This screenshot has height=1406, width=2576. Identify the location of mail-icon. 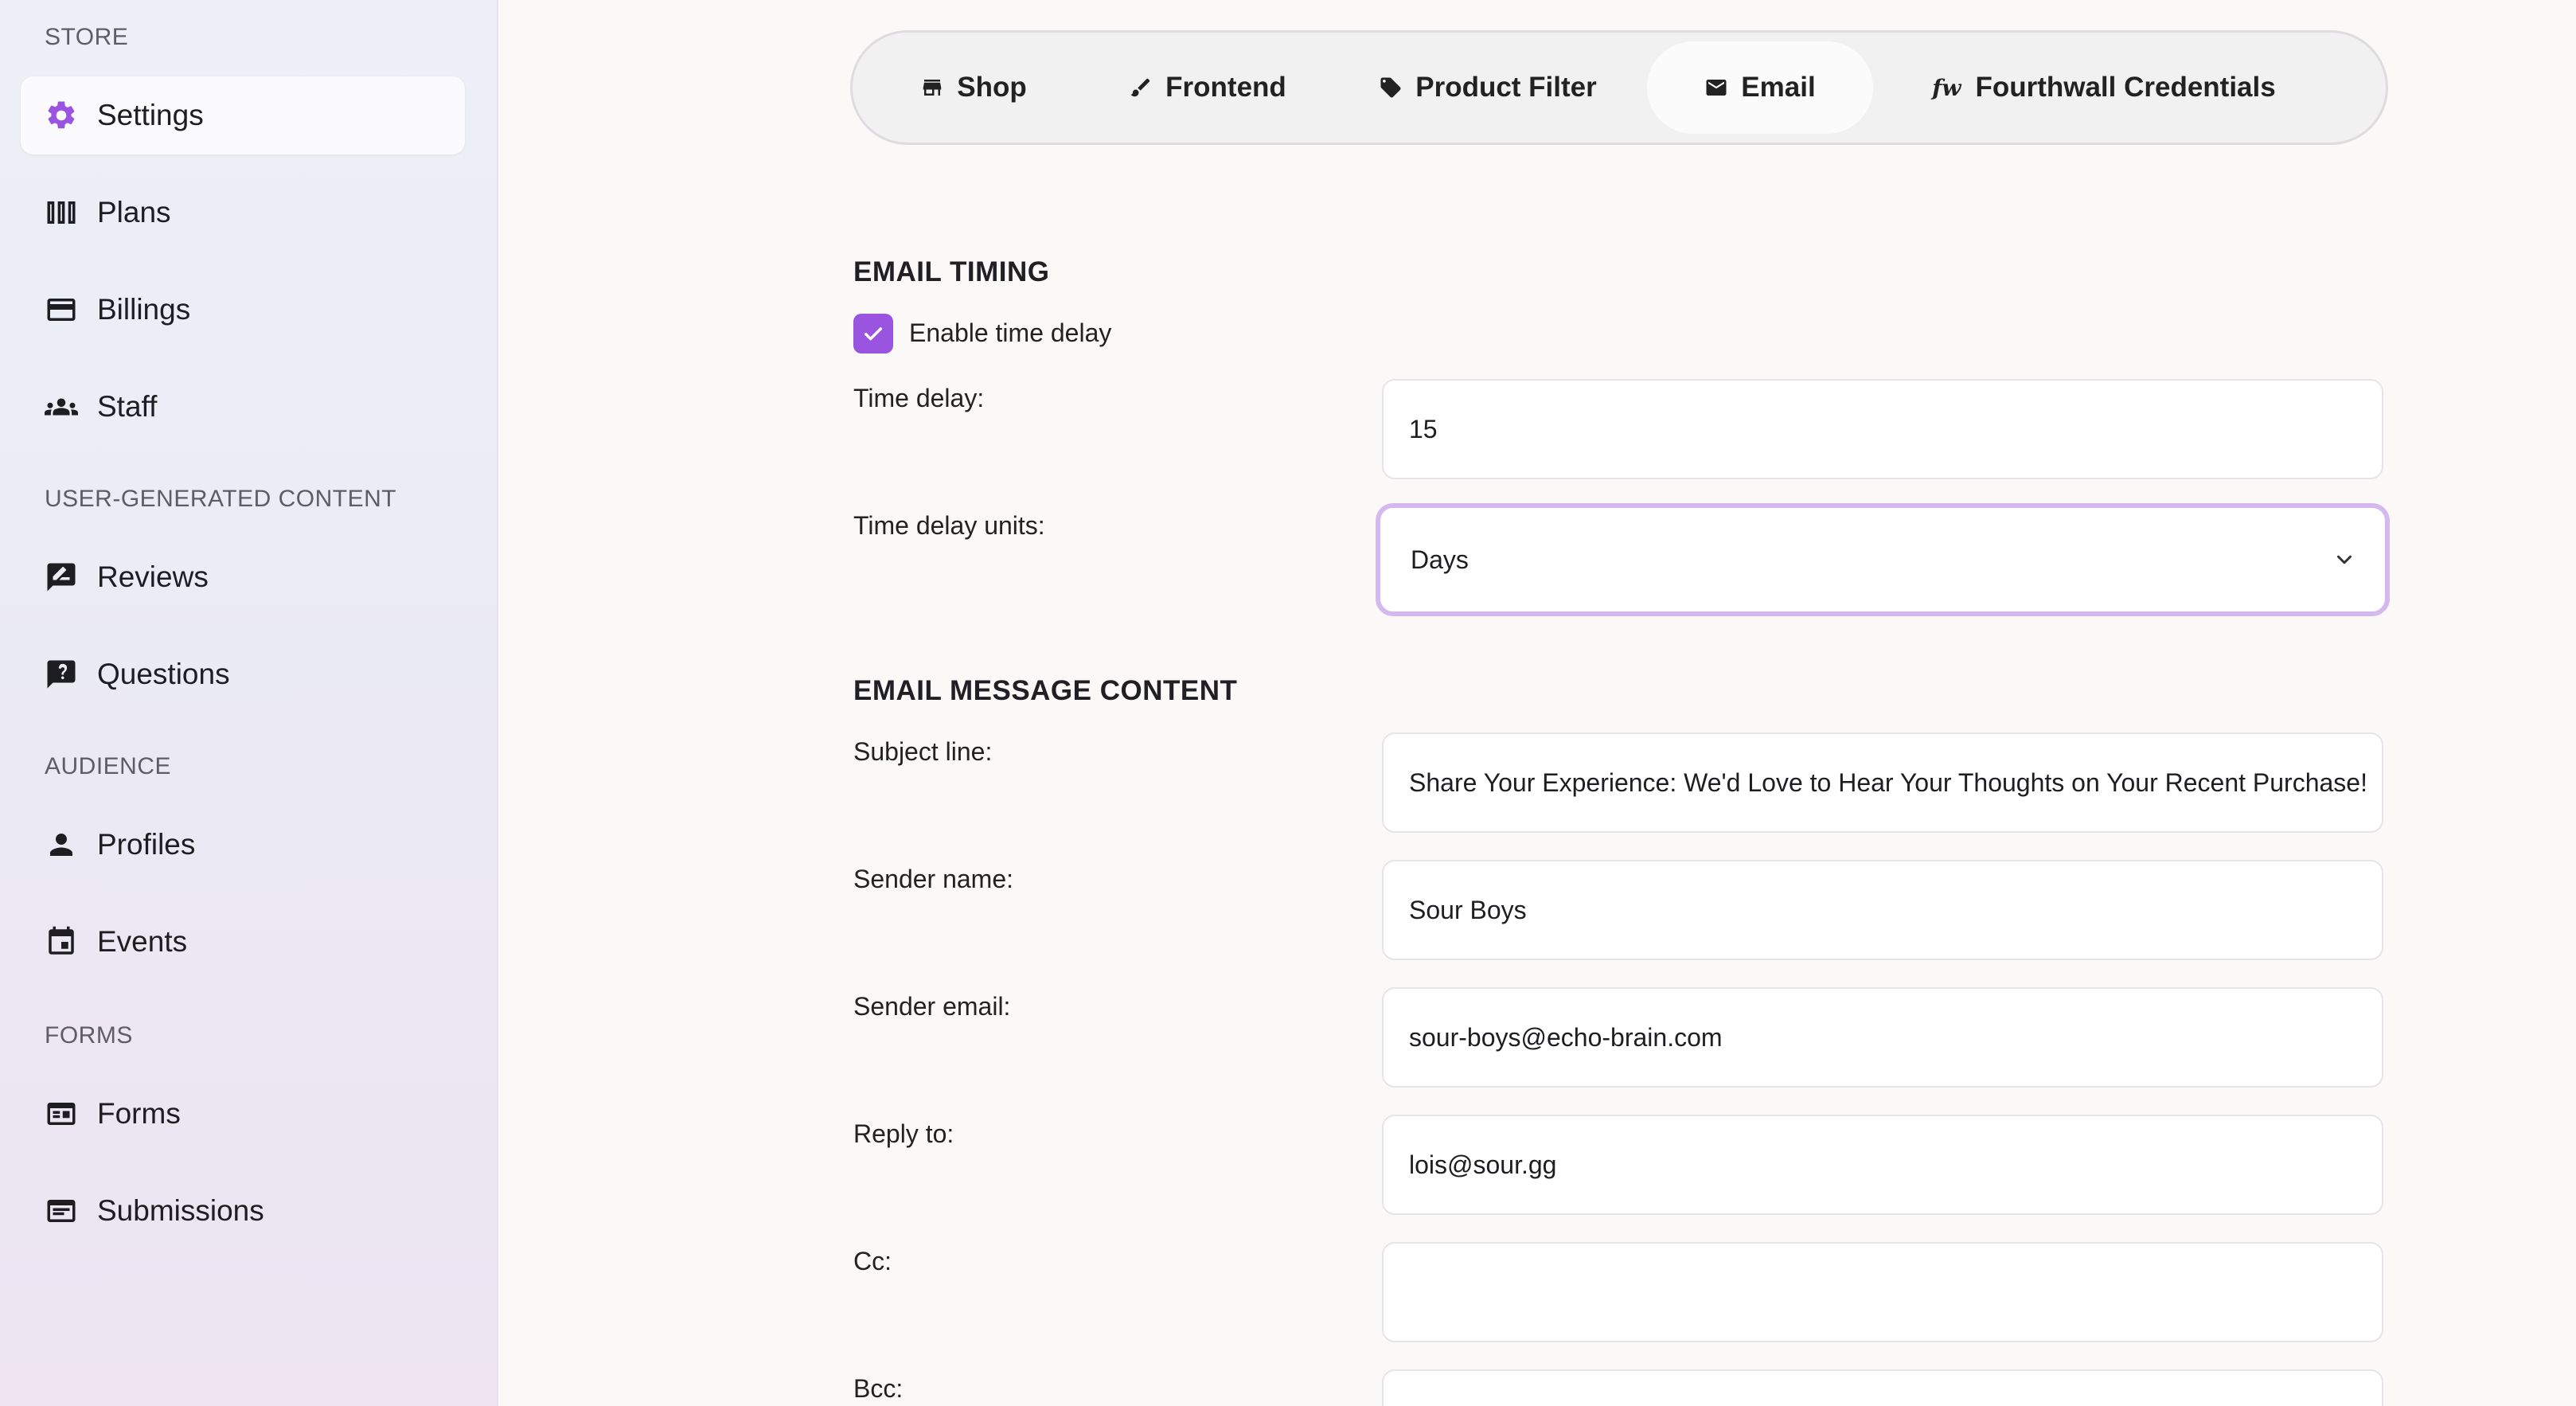
(1716, 88).